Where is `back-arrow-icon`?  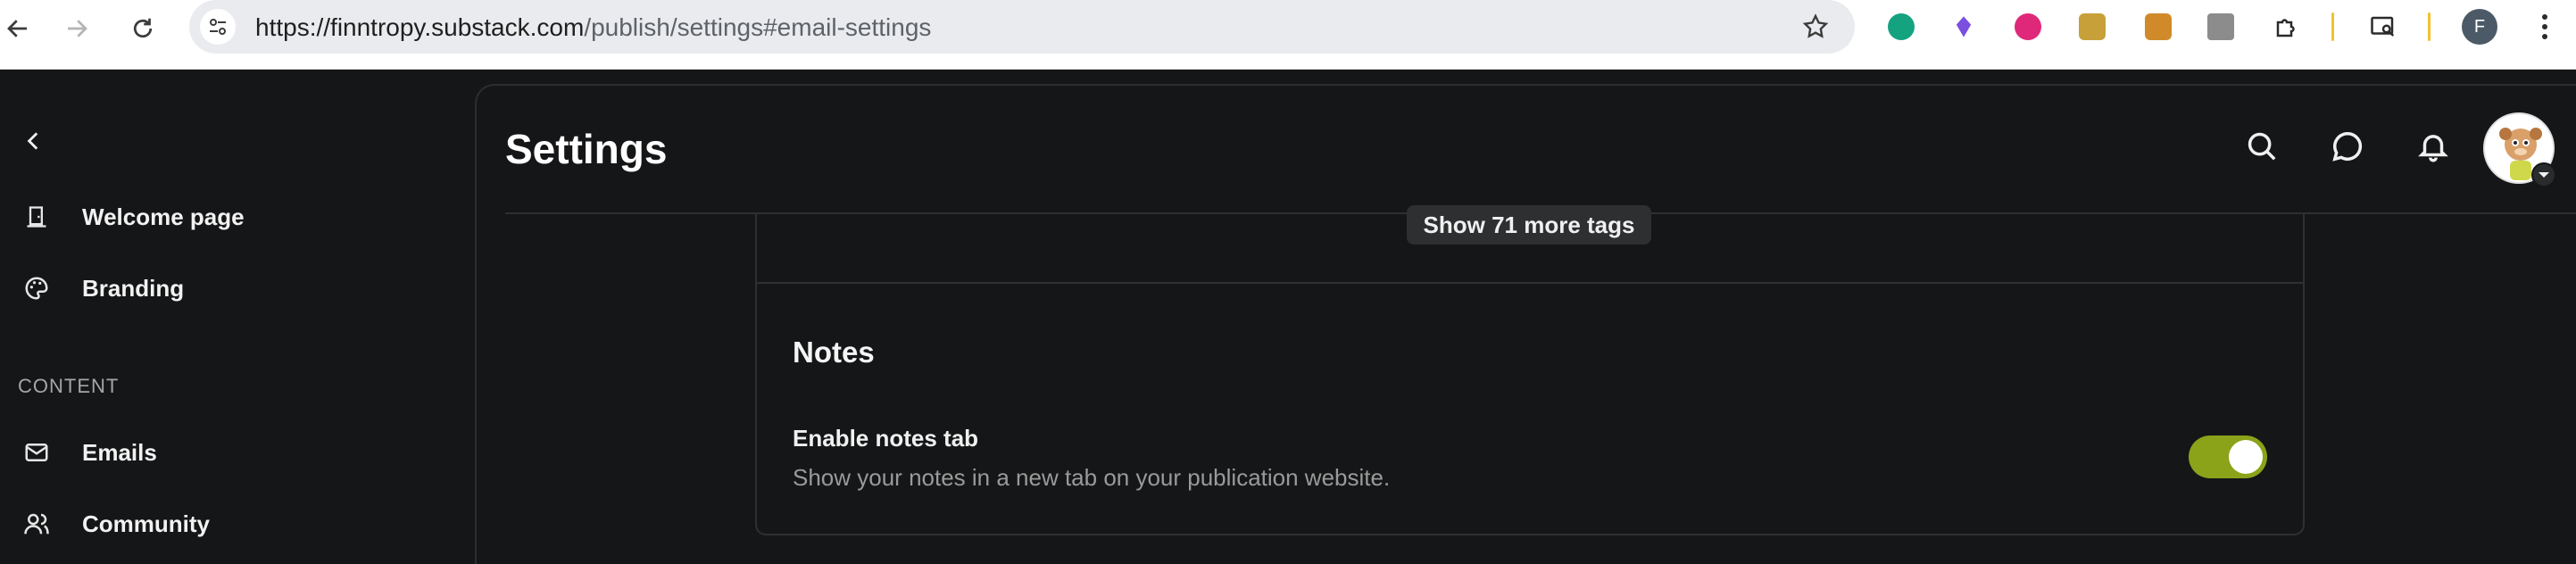 back-arrow-icon is located at coordinates (18, 28).